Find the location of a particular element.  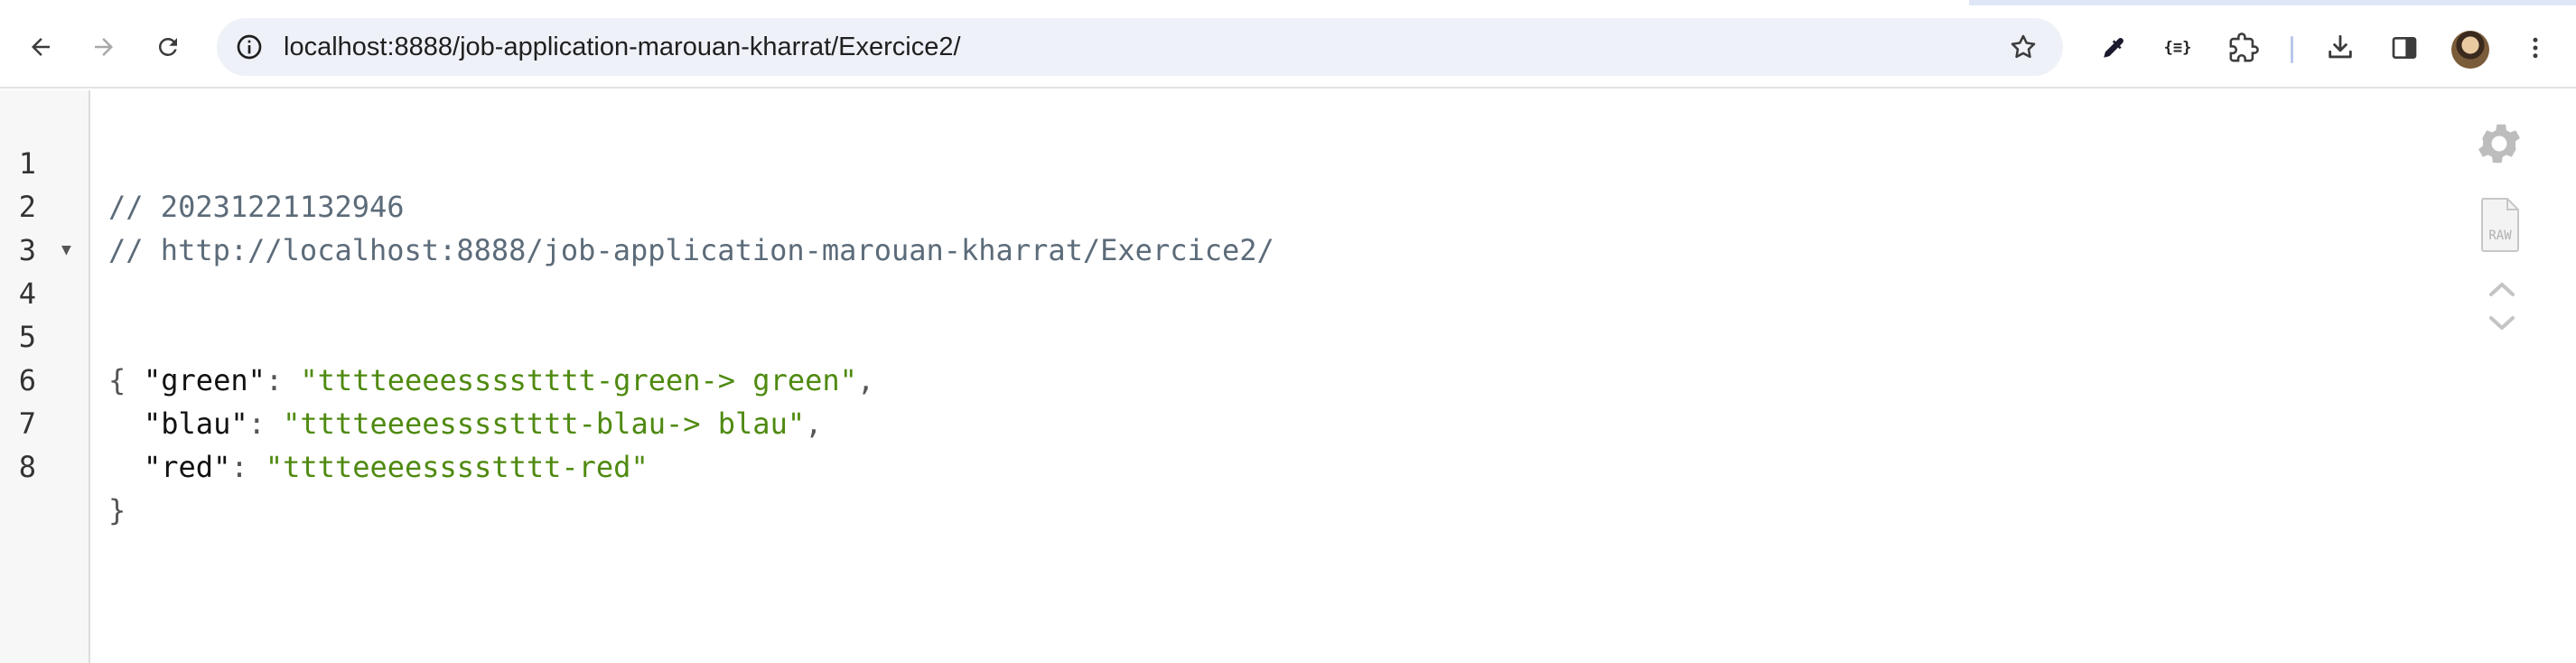

expand-all-button is located at coordinates (2502, 323).